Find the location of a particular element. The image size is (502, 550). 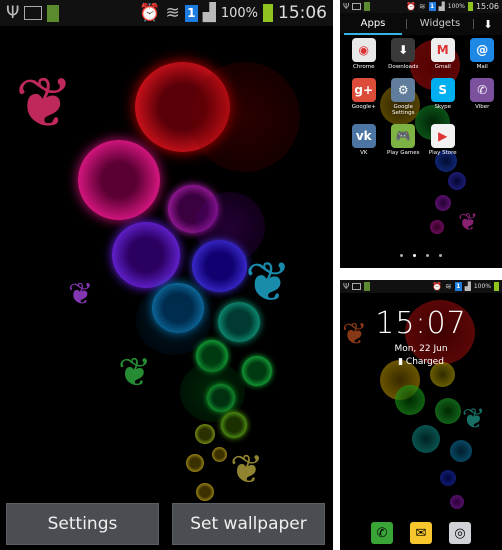

app-label: VK is located at coordinates (364, 153).